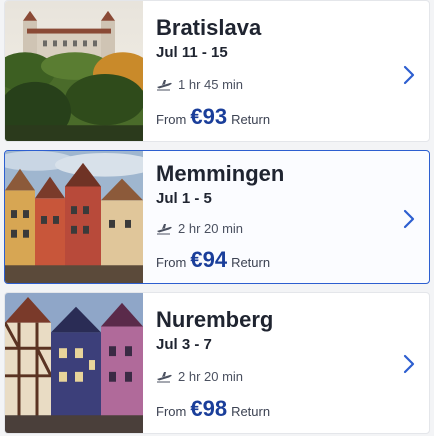 This screenshot has height=436, width=434. What do you see at coordinates (215, 319) in the screenshot?
I see `destination-city: Nuremberg` at bounding box center [215, 319].